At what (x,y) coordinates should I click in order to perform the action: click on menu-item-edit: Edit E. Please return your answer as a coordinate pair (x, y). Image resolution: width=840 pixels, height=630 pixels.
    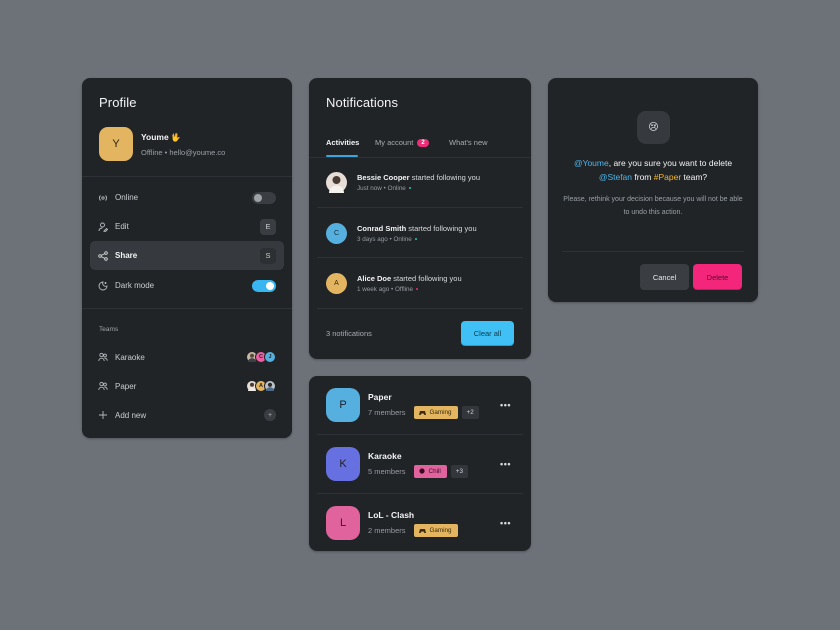
    Looking at the image, I should click on (187, 226).